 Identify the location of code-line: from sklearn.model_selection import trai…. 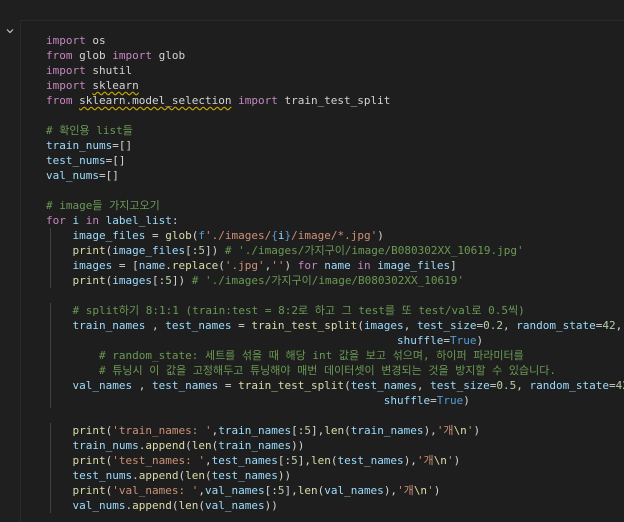
(335, 100).